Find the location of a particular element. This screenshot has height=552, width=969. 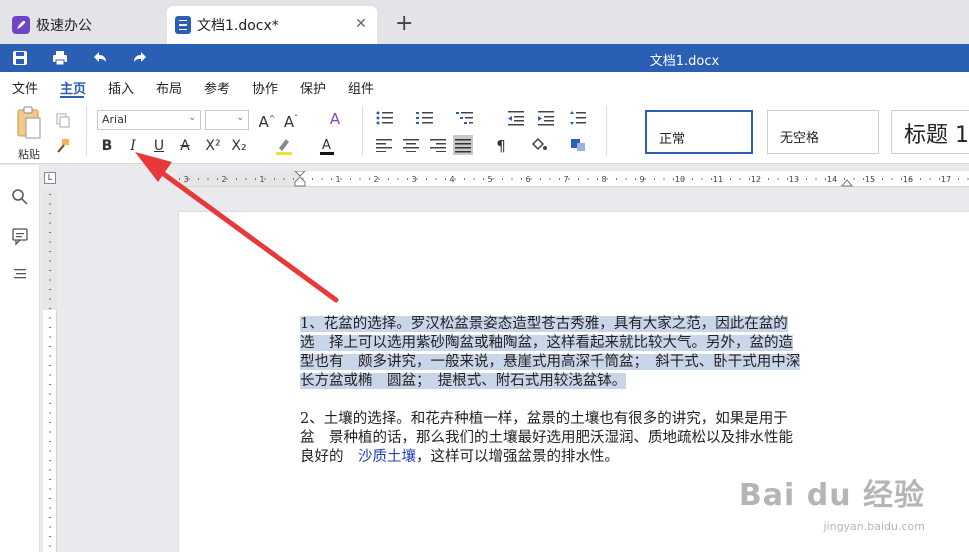

title-bar: 文档1.docx is located at coordinates (484, 58).